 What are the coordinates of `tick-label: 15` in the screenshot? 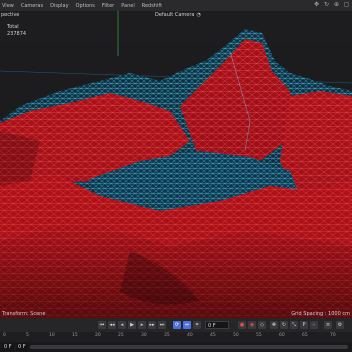 It's located at (75, 335).